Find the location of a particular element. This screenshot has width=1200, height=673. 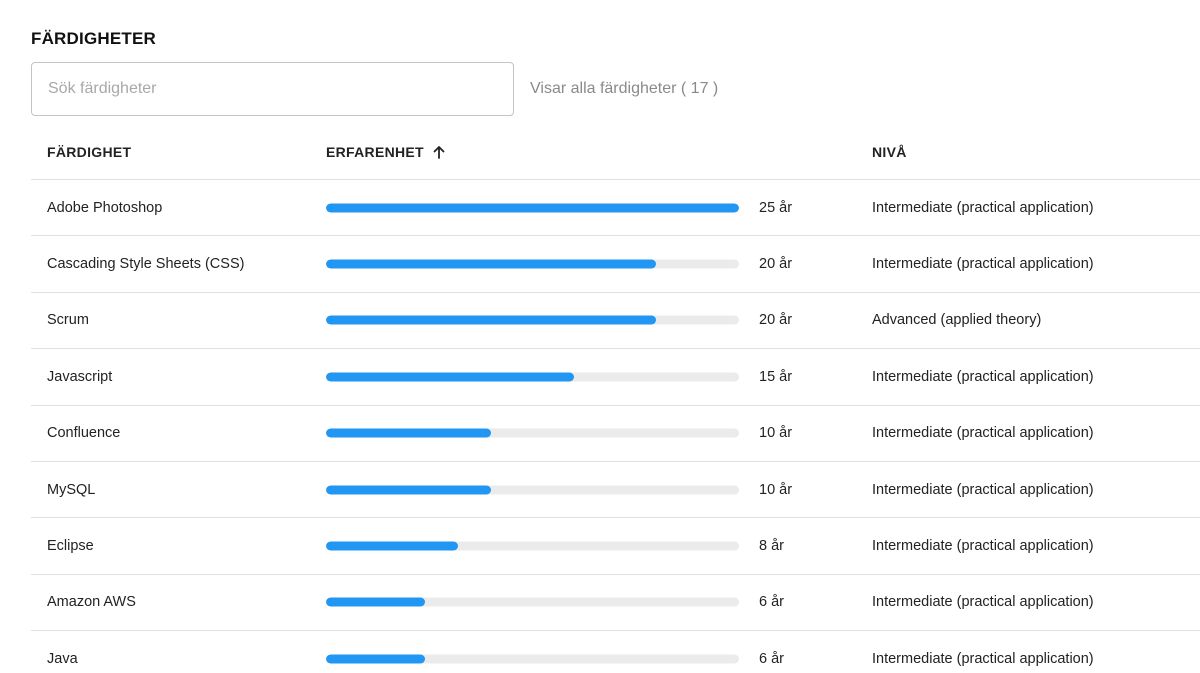

skill-name: Scrum is located at coordinates (68, 320).